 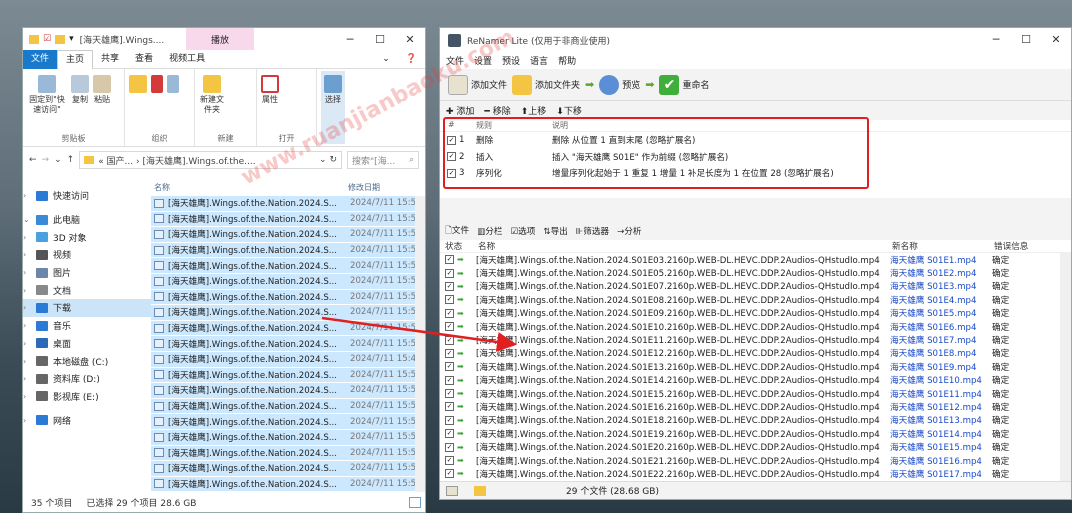 I want to click on nav-item: › 桌面, so click(x=87, y=344).